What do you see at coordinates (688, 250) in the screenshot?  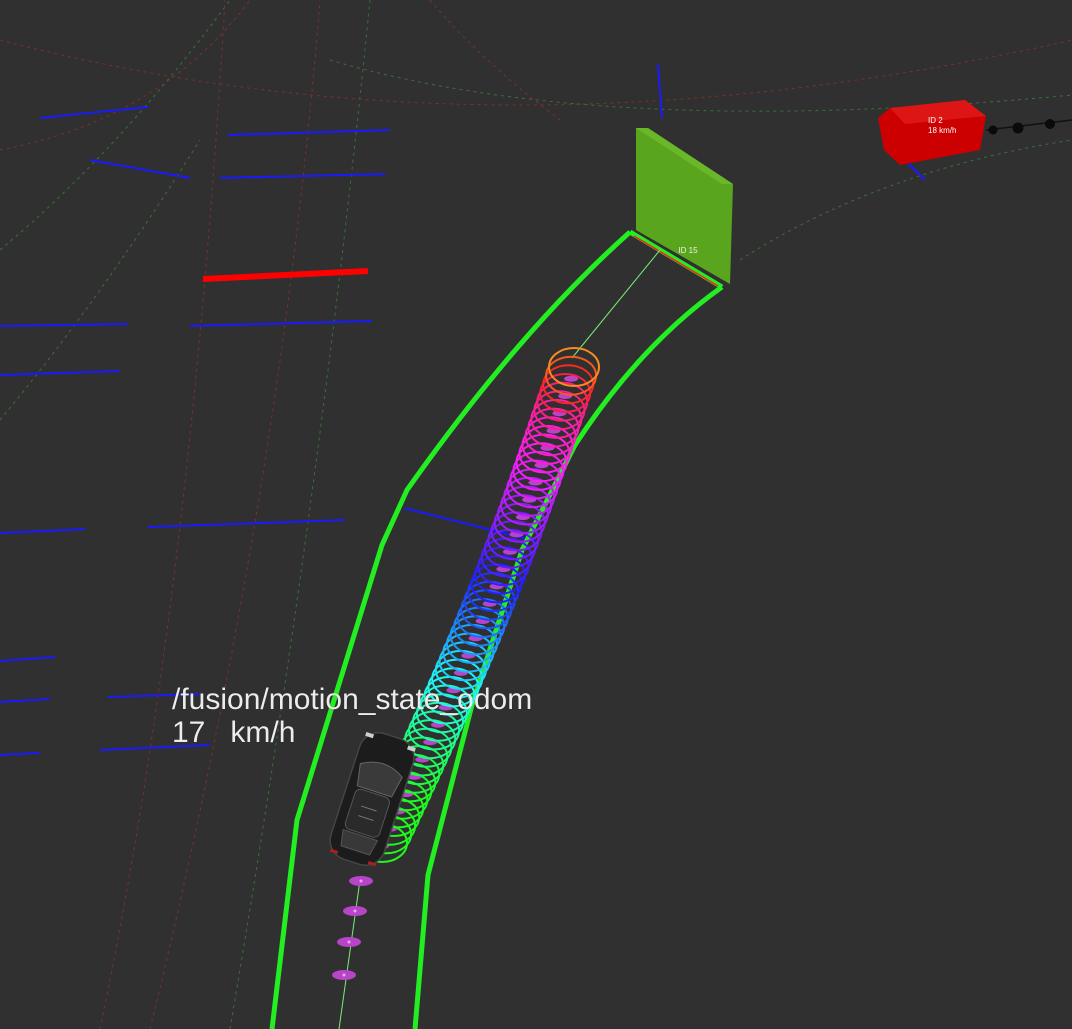 I see `obstacle-15-id: ID 15` at bounding box center [688, 250].